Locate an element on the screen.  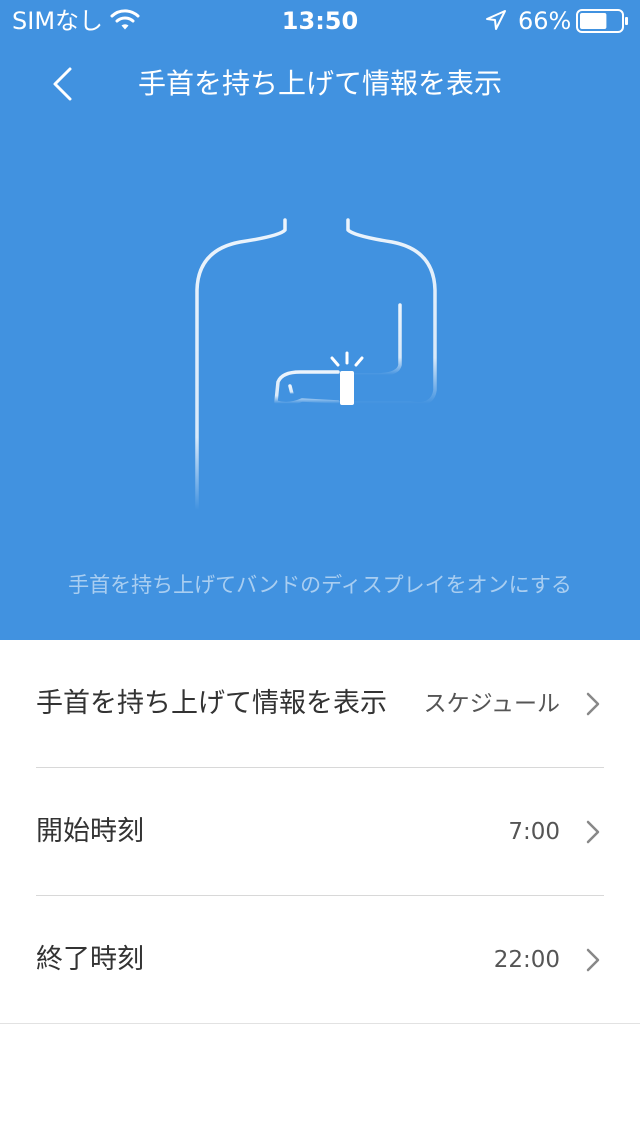
divider is located at coordinates (320, 1023).